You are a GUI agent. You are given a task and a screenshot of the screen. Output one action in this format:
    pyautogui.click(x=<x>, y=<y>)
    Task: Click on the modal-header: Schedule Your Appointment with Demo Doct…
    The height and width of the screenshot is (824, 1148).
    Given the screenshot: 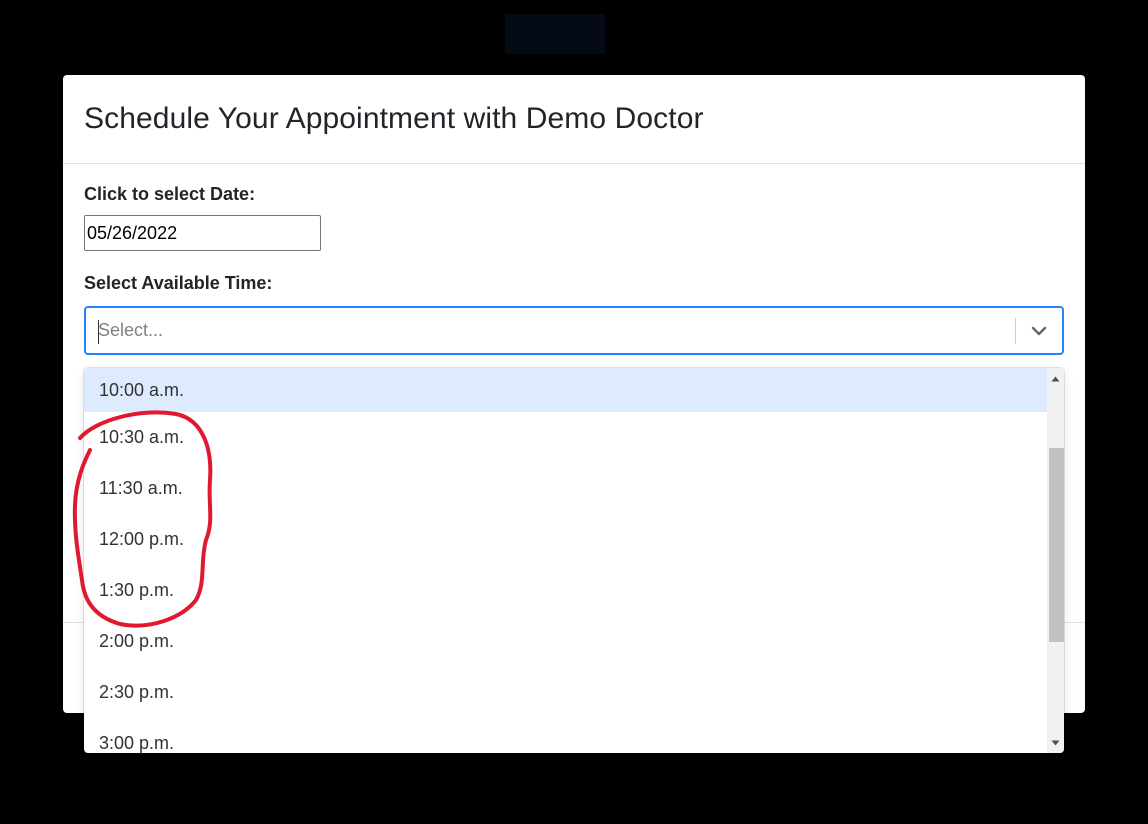 What is the action you would take?
    pyautogui.click(x=574, y=119)
    